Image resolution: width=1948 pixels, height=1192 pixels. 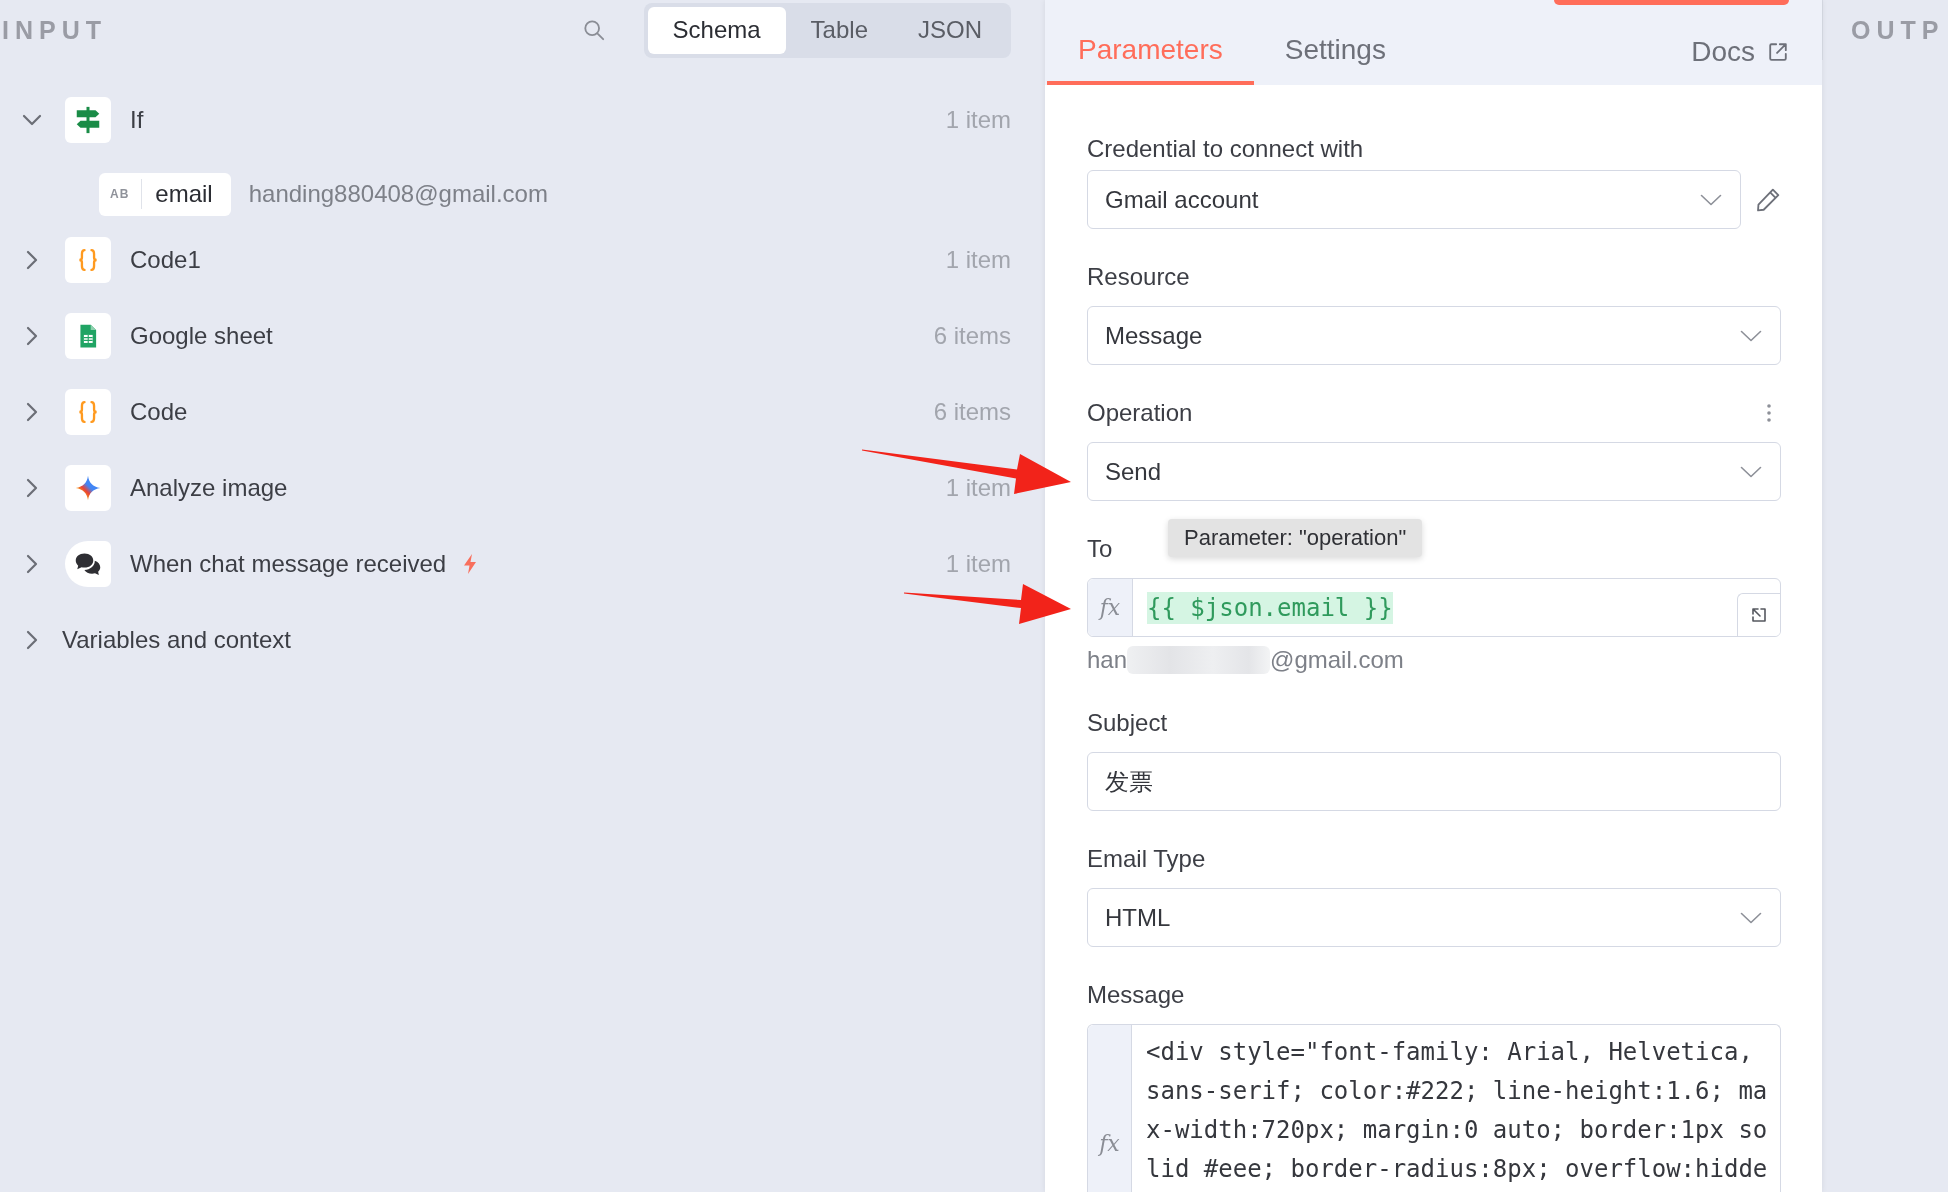 What do you see at coordinates (165, 260) in the screenshot?
I see `node-label: Code1` at bounding box center [165, 260].